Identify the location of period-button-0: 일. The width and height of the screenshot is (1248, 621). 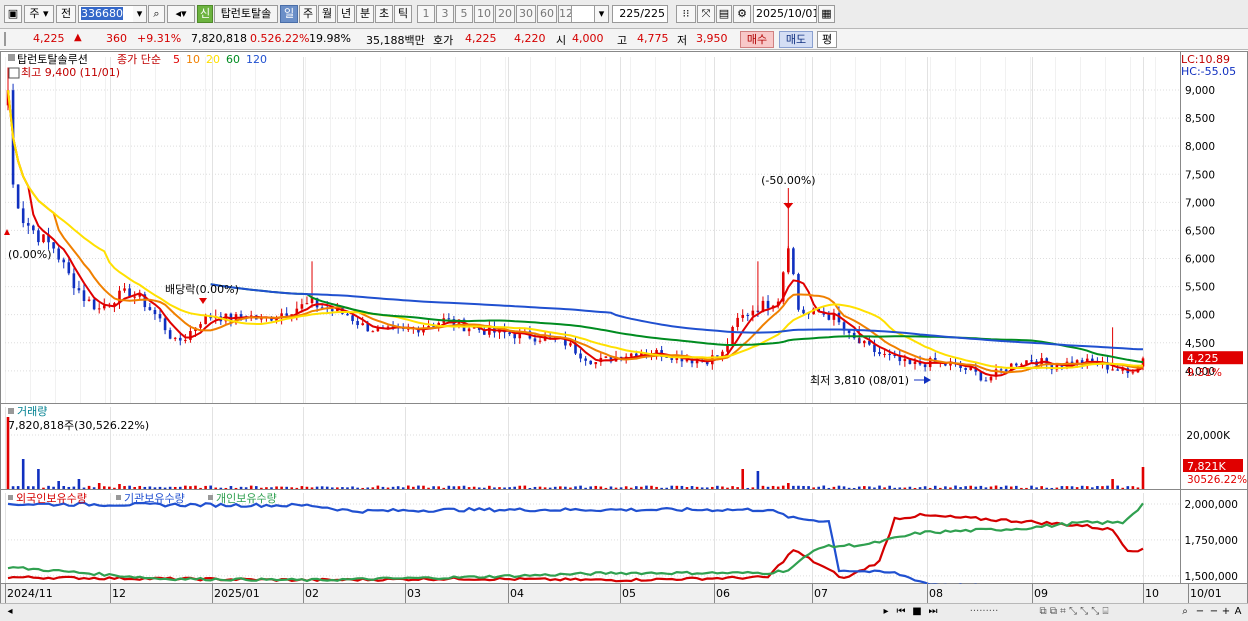
(289, 14).